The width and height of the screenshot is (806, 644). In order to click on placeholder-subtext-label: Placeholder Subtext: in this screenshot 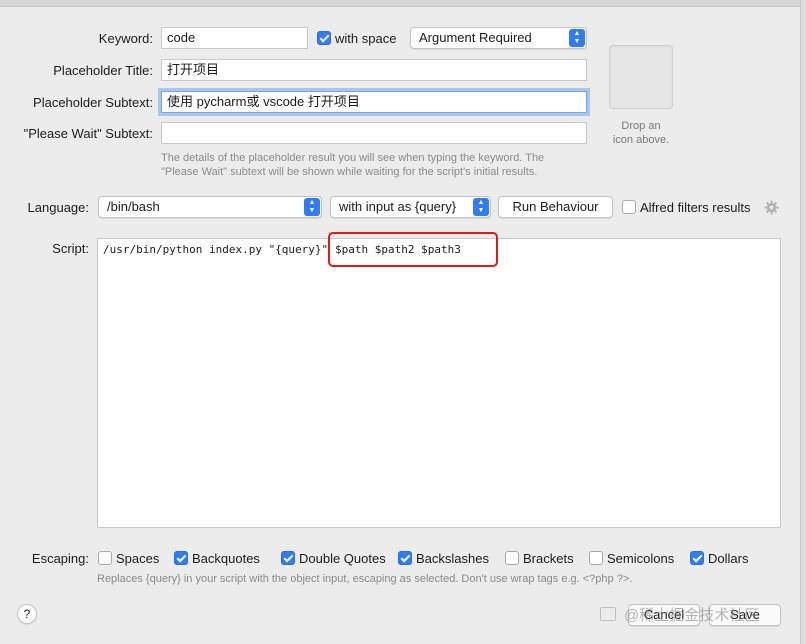, I will do `click(93, 102)`.